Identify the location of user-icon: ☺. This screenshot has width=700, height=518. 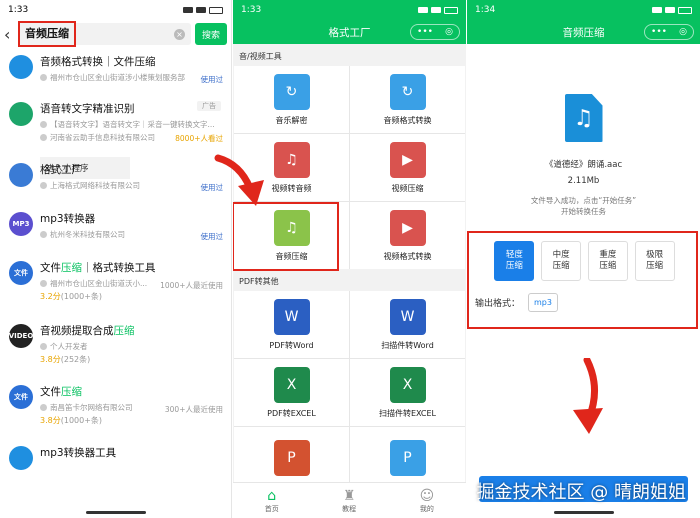
(427, 495).